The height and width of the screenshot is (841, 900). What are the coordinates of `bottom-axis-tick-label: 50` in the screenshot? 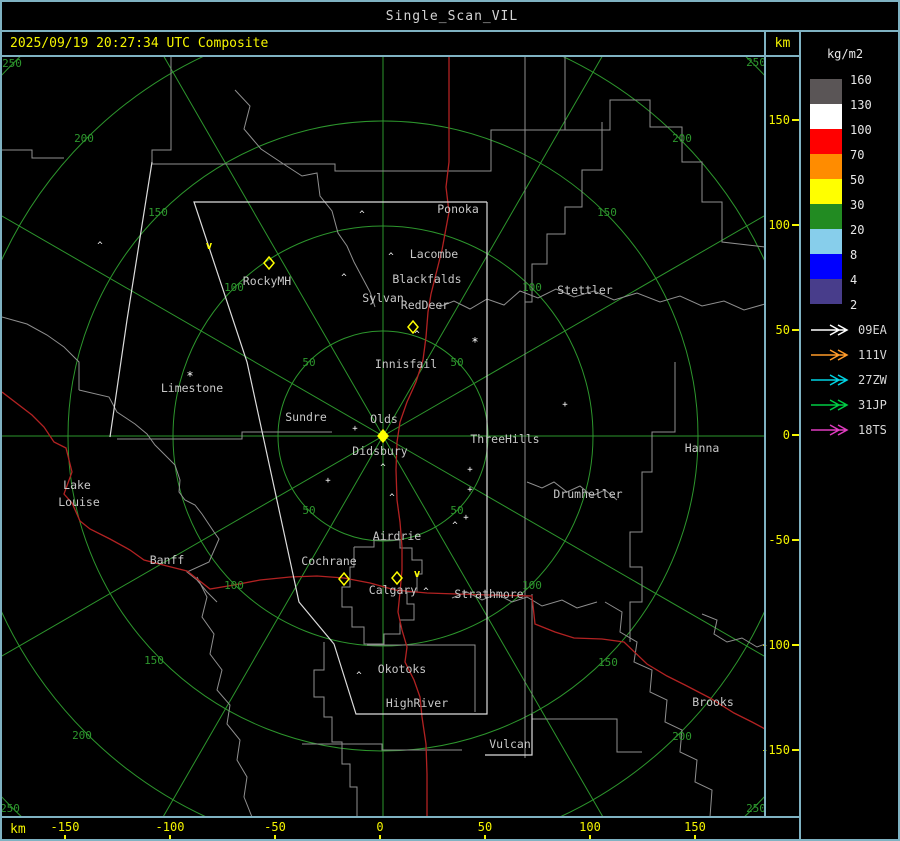 It's located at (485, 827).